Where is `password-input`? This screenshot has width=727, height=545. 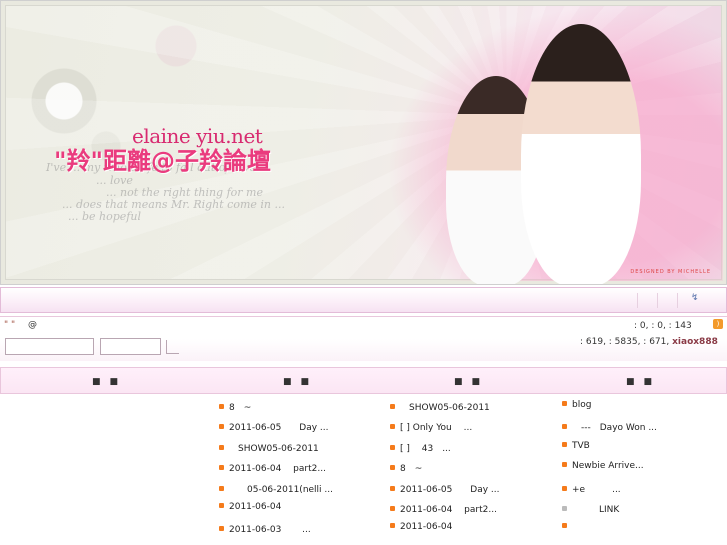
password-input is located at coordinates (130, 346).